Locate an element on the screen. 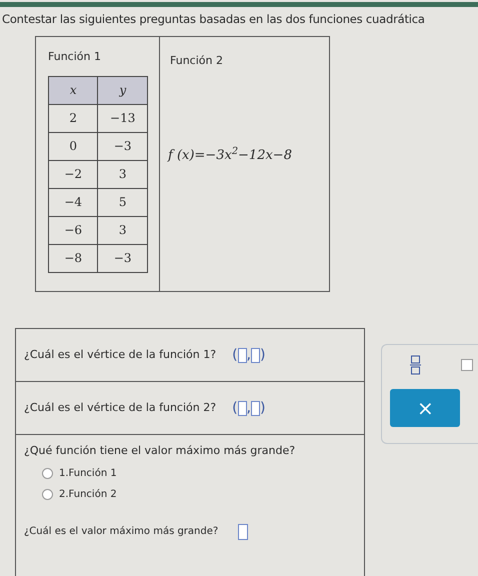 This screenshot has height=576, width=478. clear-button: × is located at coordinates (425, 408).